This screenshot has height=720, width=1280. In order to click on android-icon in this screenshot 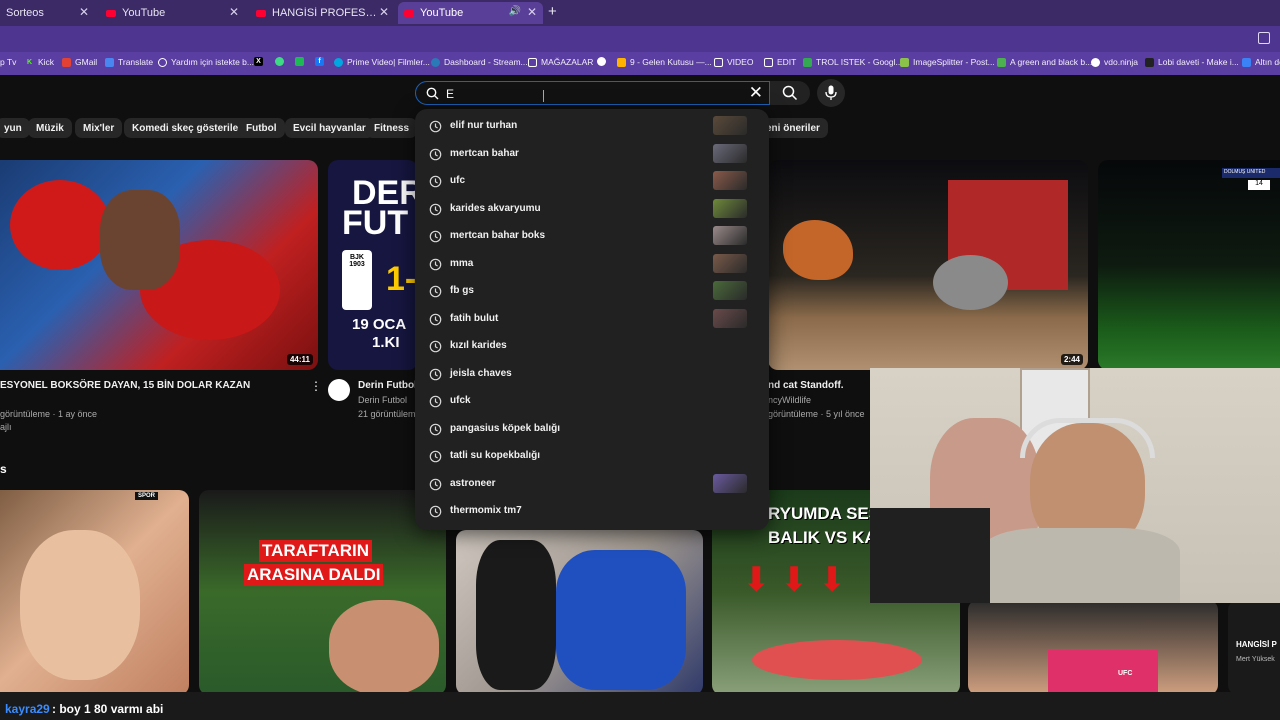, I will do `click(281, 61)`.